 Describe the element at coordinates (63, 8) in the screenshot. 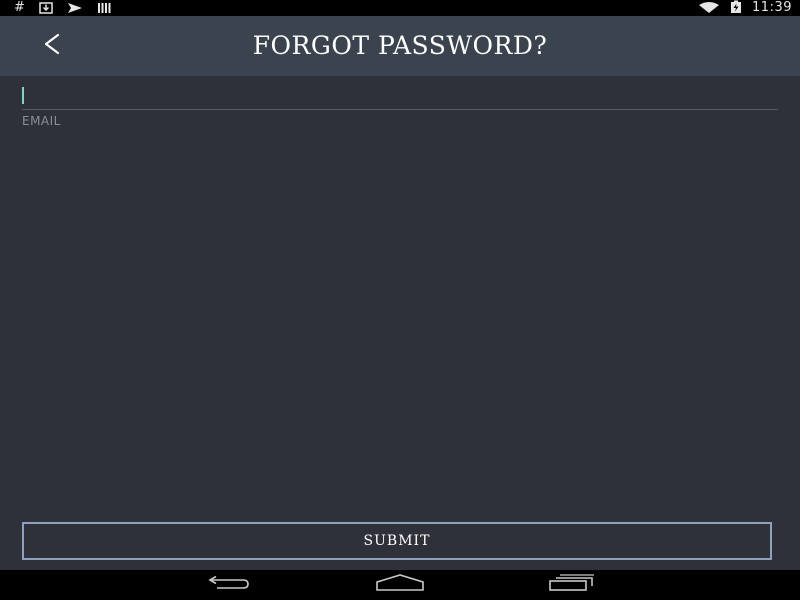

I see `status-left-icons: #` at that location.